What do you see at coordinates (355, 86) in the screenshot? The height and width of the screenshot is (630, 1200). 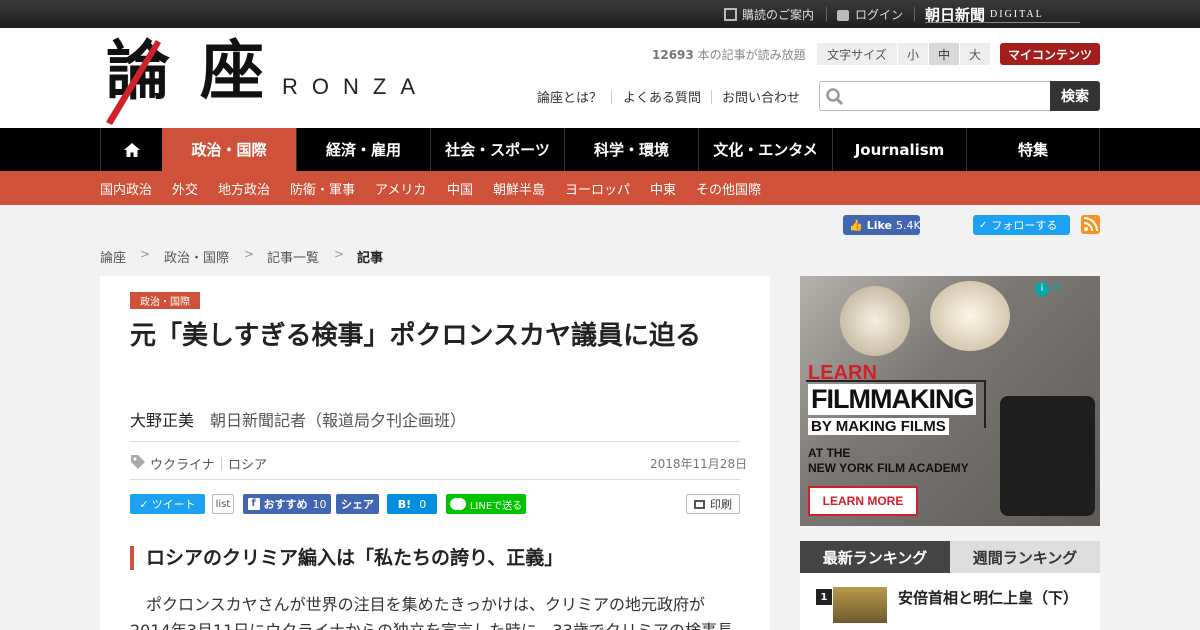 I see `logo-latin: RONZA` at bounding box center [355, 86].